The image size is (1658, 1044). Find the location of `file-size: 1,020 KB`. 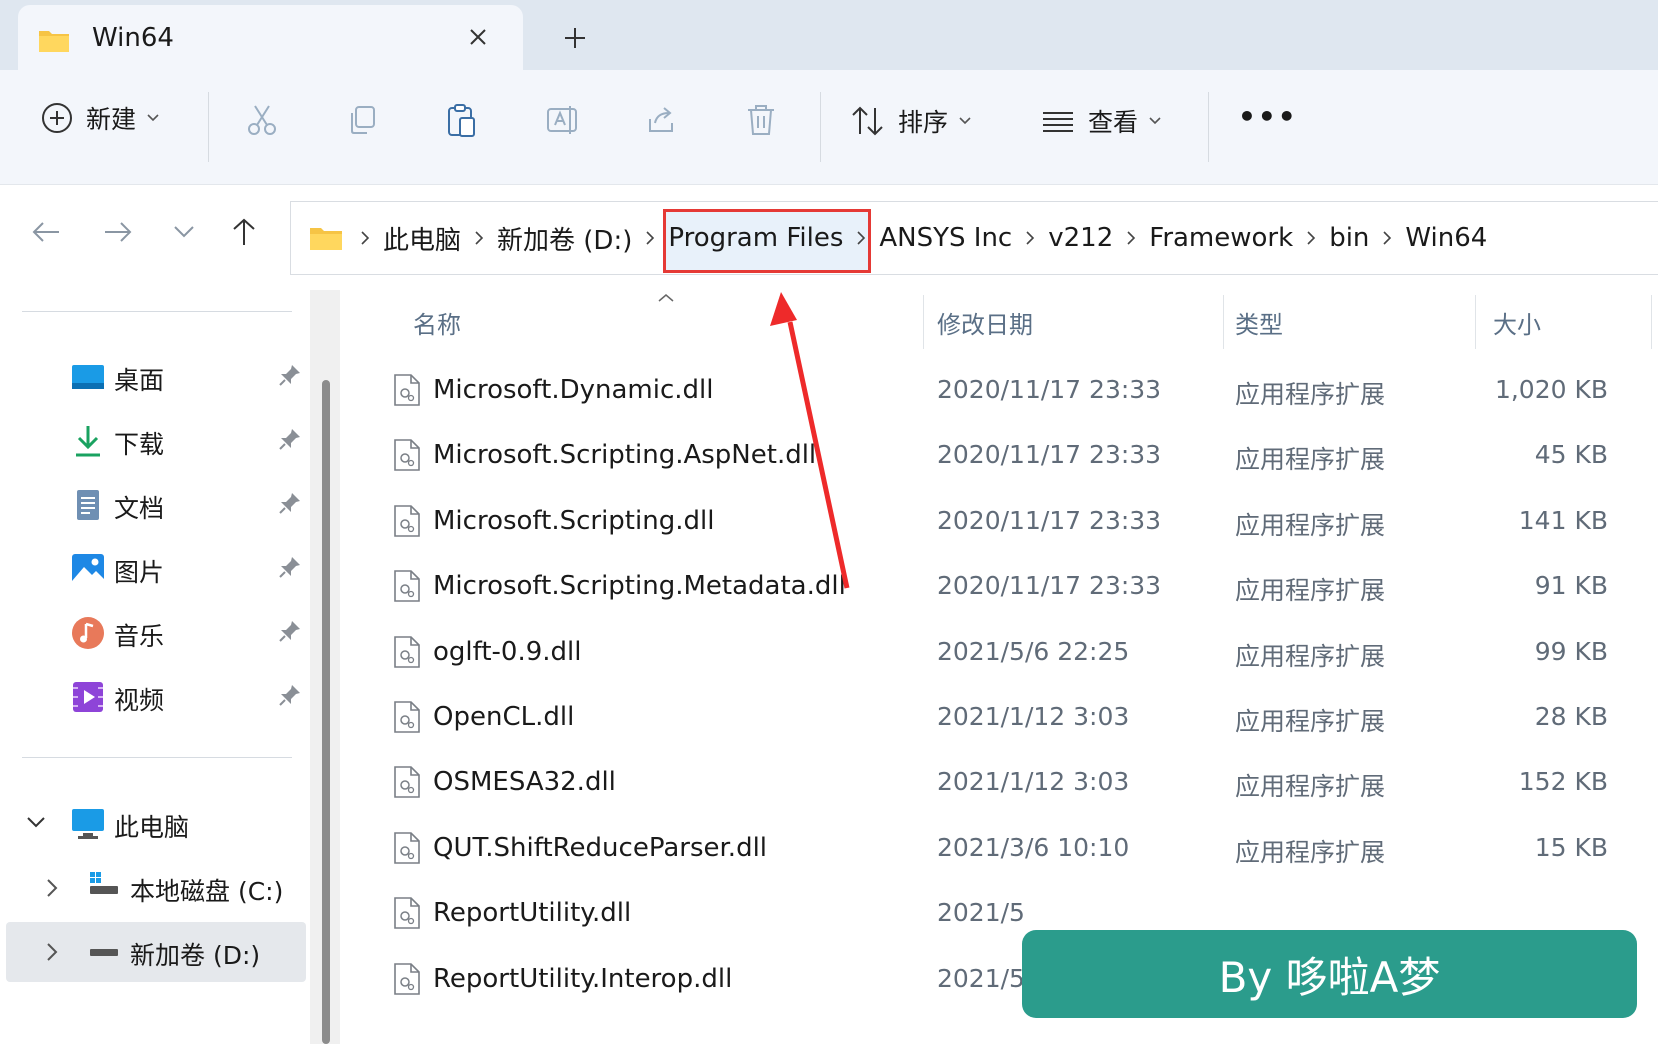

file-size: 1,020 KB is located at coordinates (1551, 389).